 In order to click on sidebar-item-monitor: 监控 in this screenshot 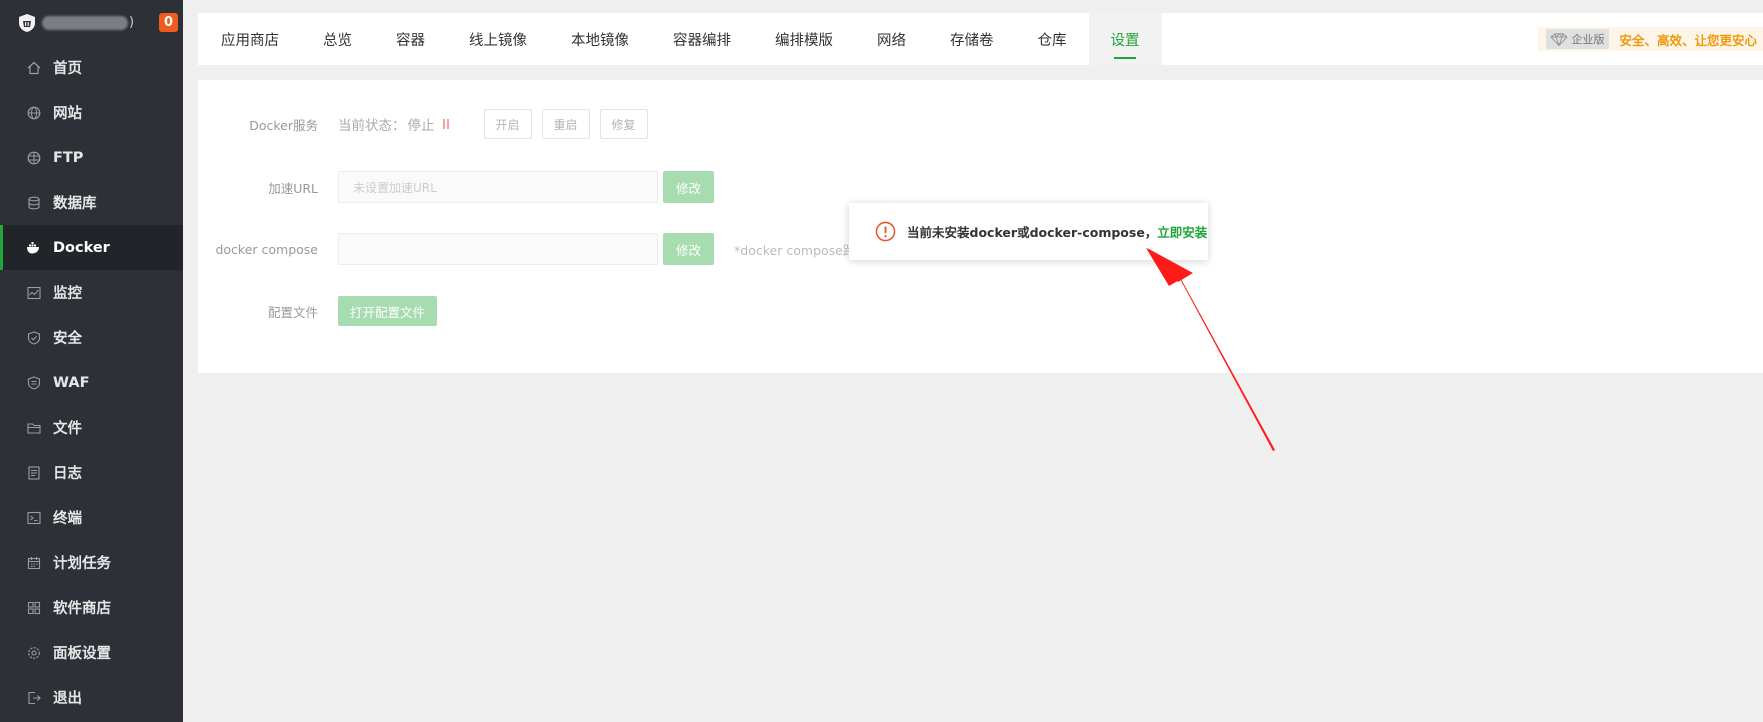, I will do `click(91, 292)`.